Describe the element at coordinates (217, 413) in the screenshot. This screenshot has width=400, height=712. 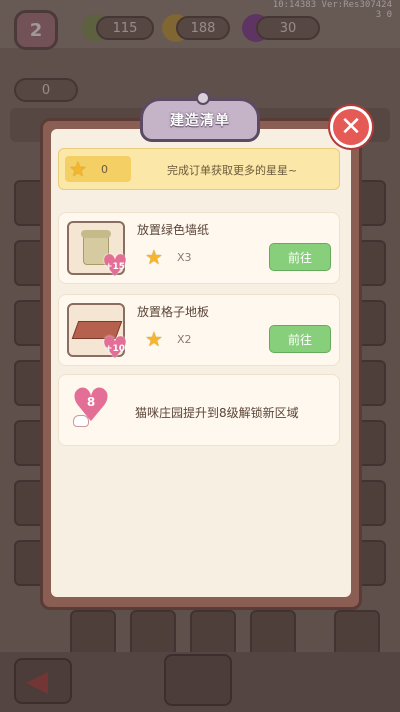
I see `unlock-text: 猫咪庄园提升到8级解锁新区域` at that location.